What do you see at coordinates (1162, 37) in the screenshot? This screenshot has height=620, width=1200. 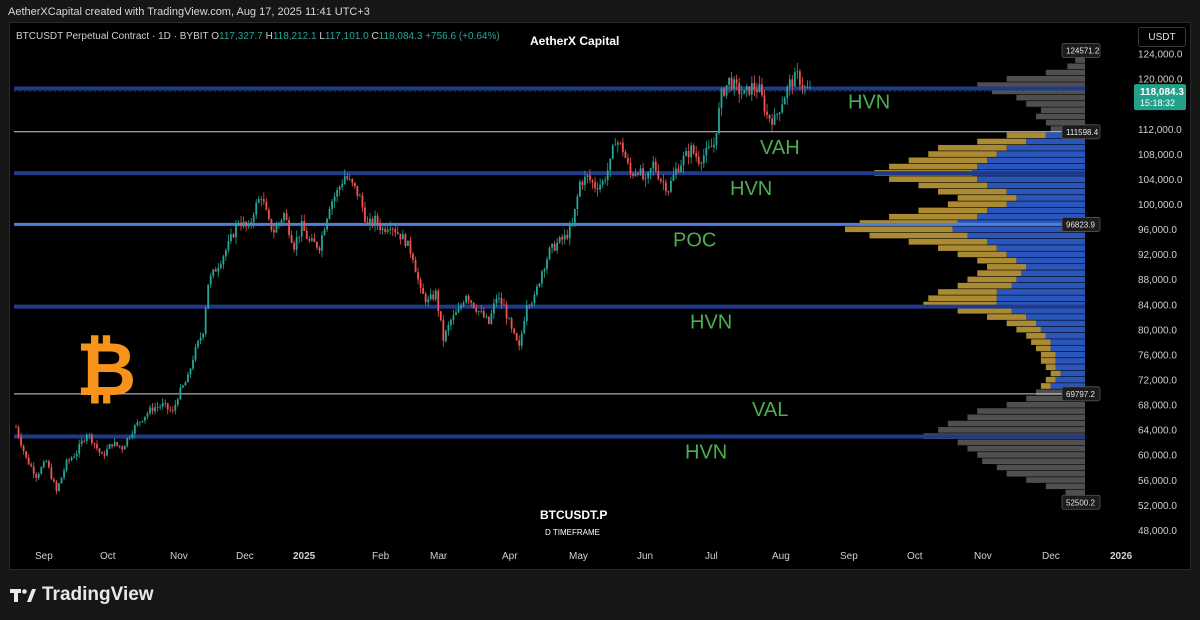 I see `currency-button: USDT` at bounding box center [1162, 37].